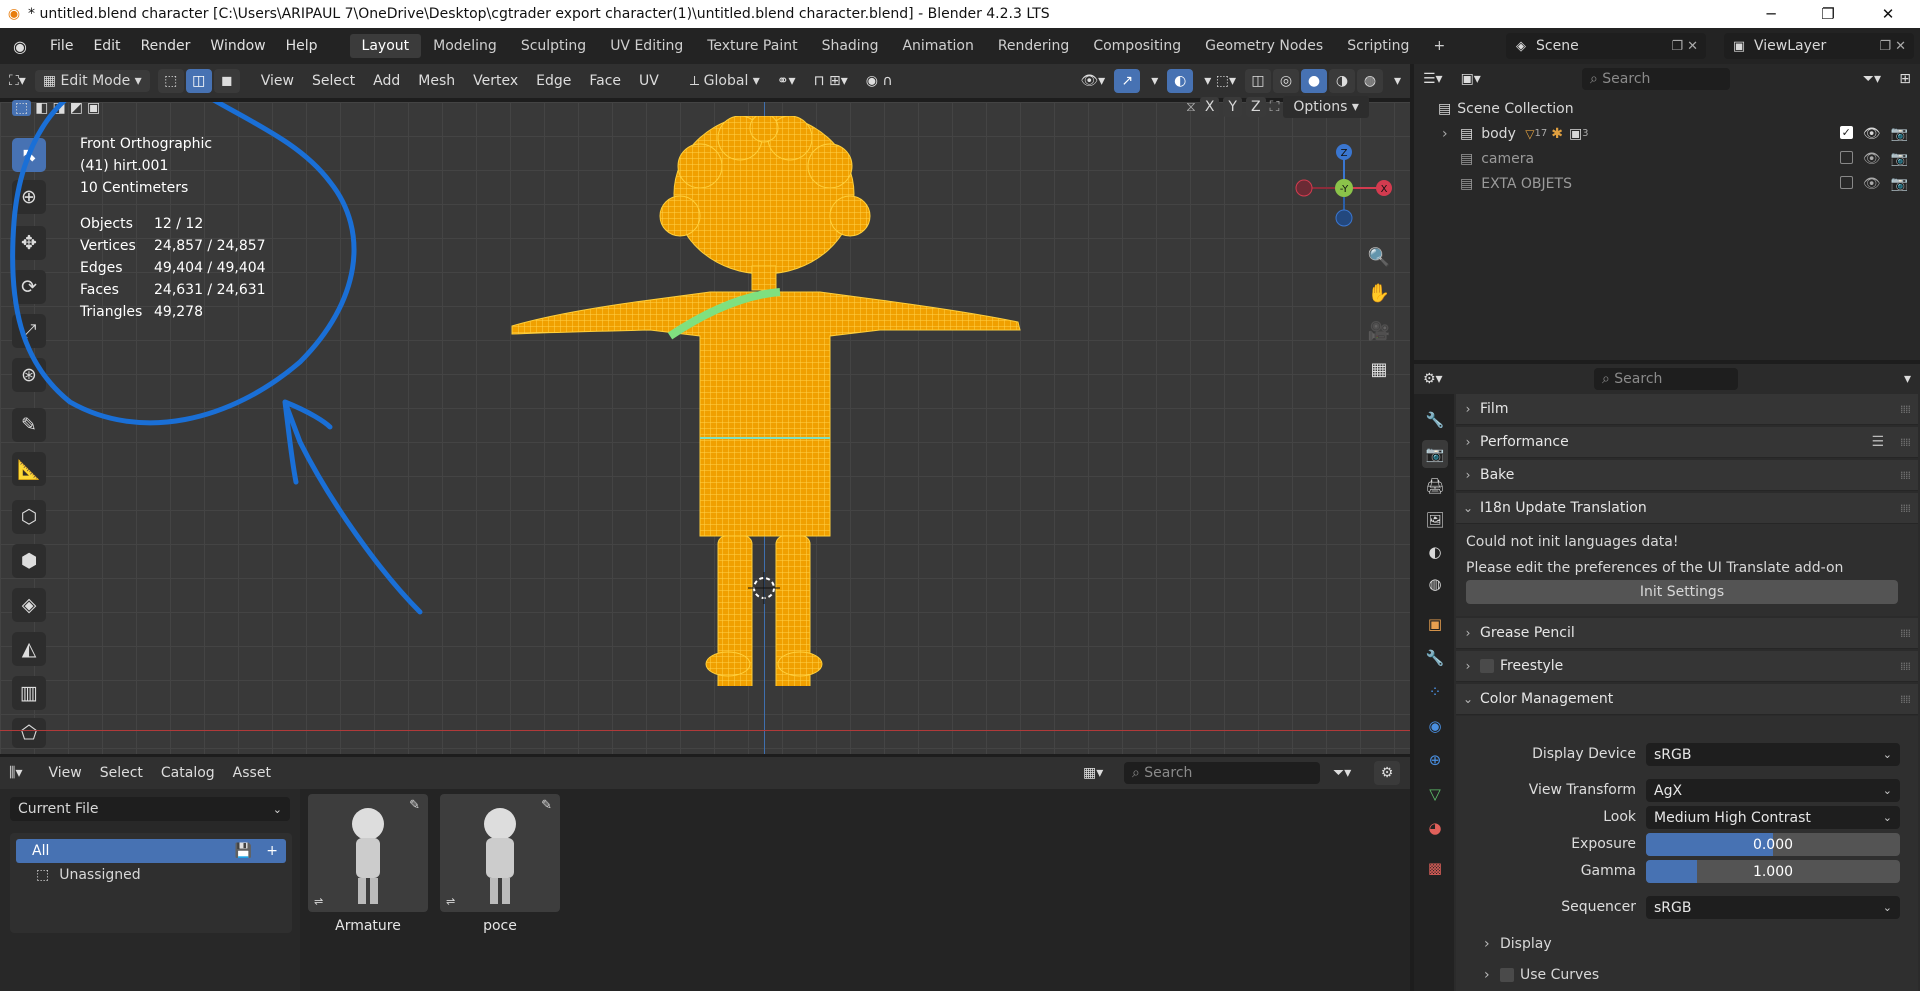 This screenshot has width=1920, height=991. Describe the element at coordinates (1433, 79) in the screenshot. I see `outliner-editor-icon: ☰▾` at that location.